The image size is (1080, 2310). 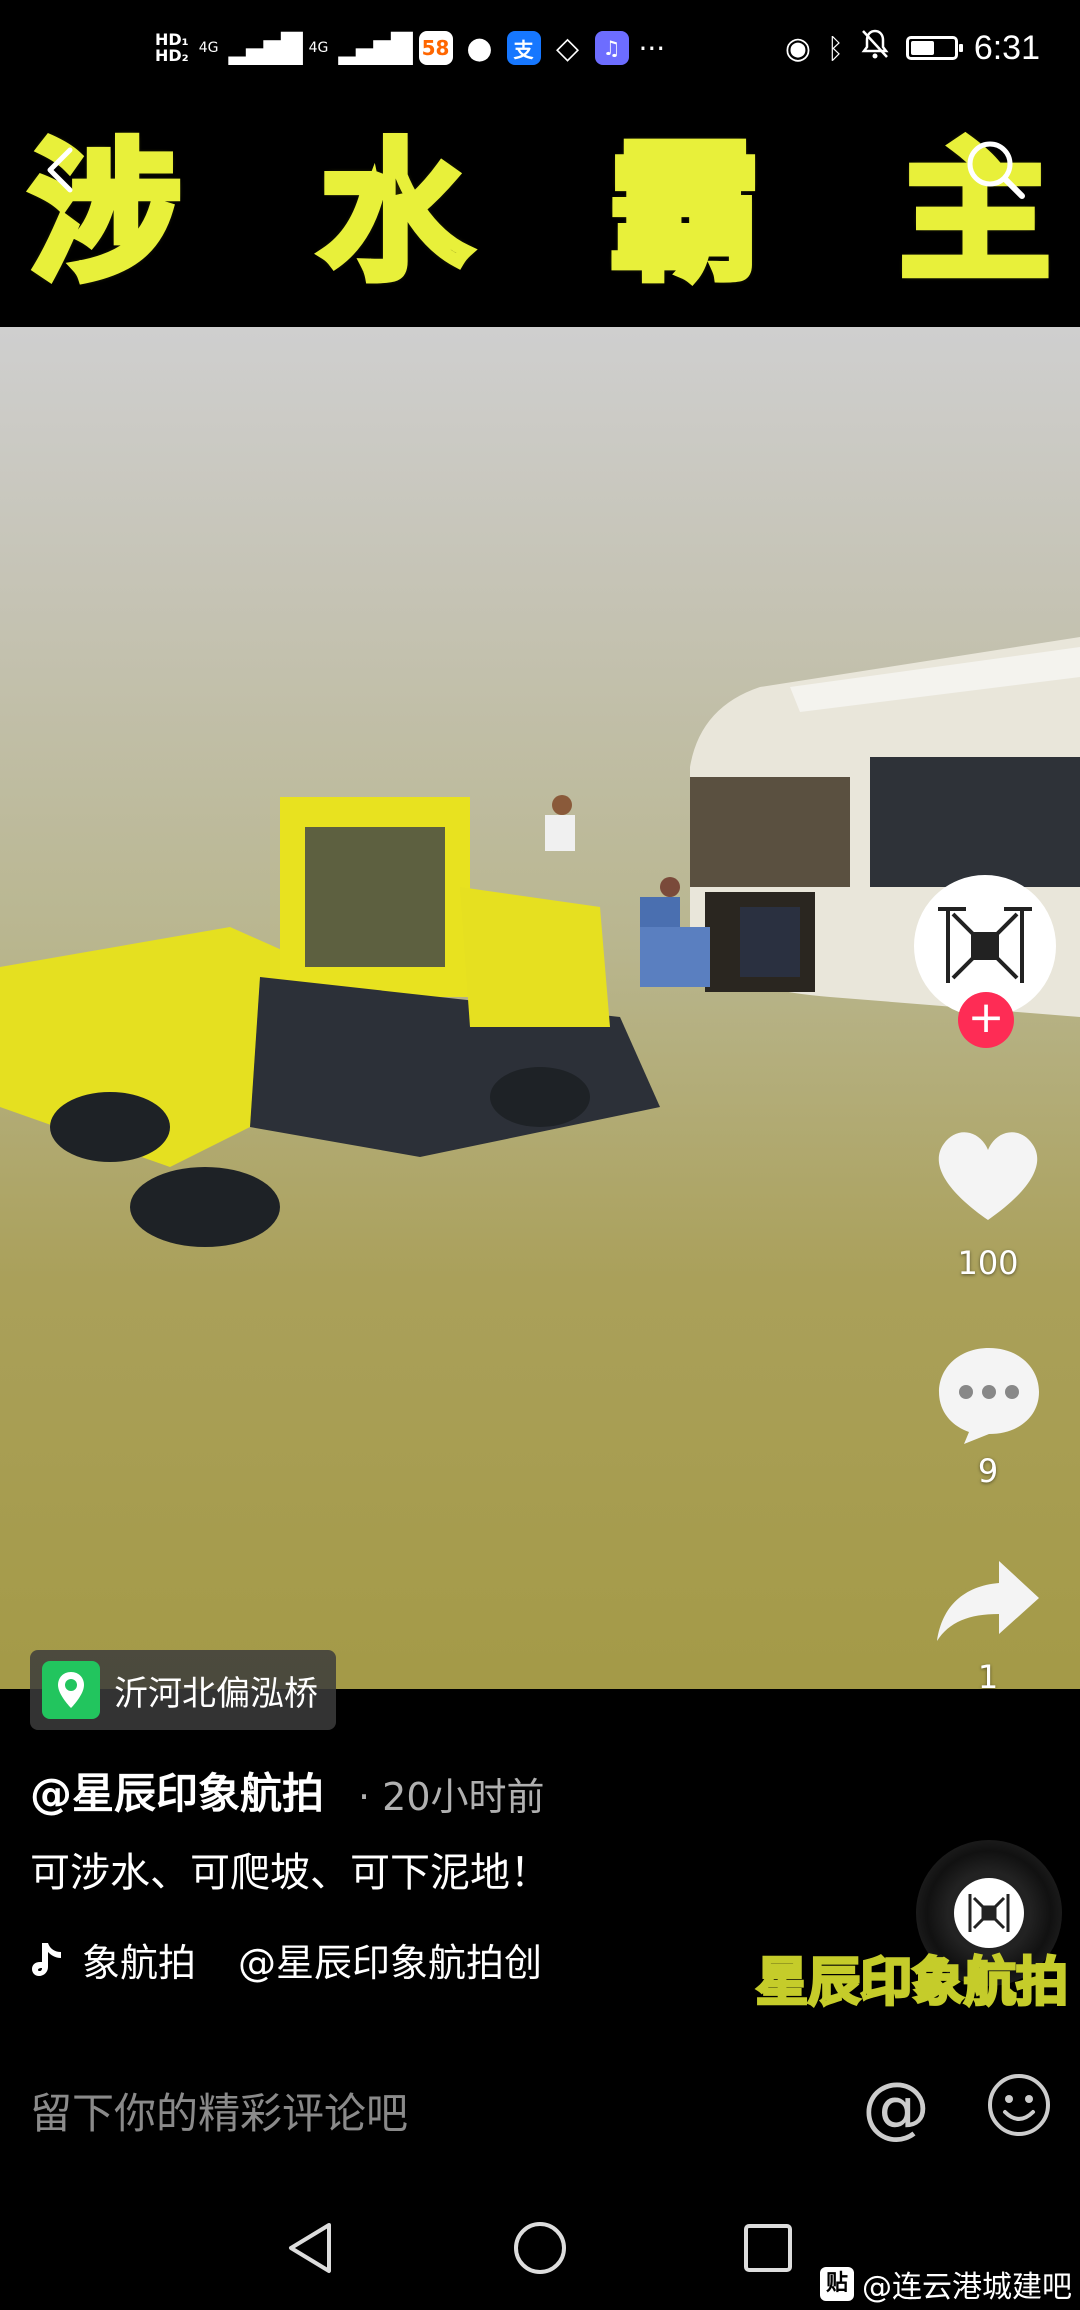 I want to click on triangle-back-icon, so click(x=310, y=2248).